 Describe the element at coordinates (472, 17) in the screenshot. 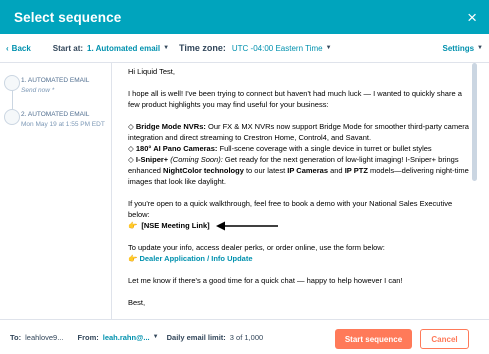

I see `close-icon: ×` at that location.